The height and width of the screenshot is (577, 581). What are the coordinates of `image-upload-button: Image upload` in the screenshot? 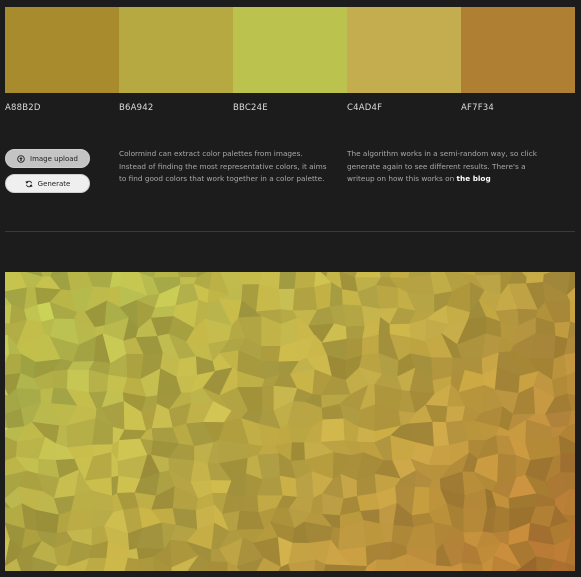 It's located at (47, 158).